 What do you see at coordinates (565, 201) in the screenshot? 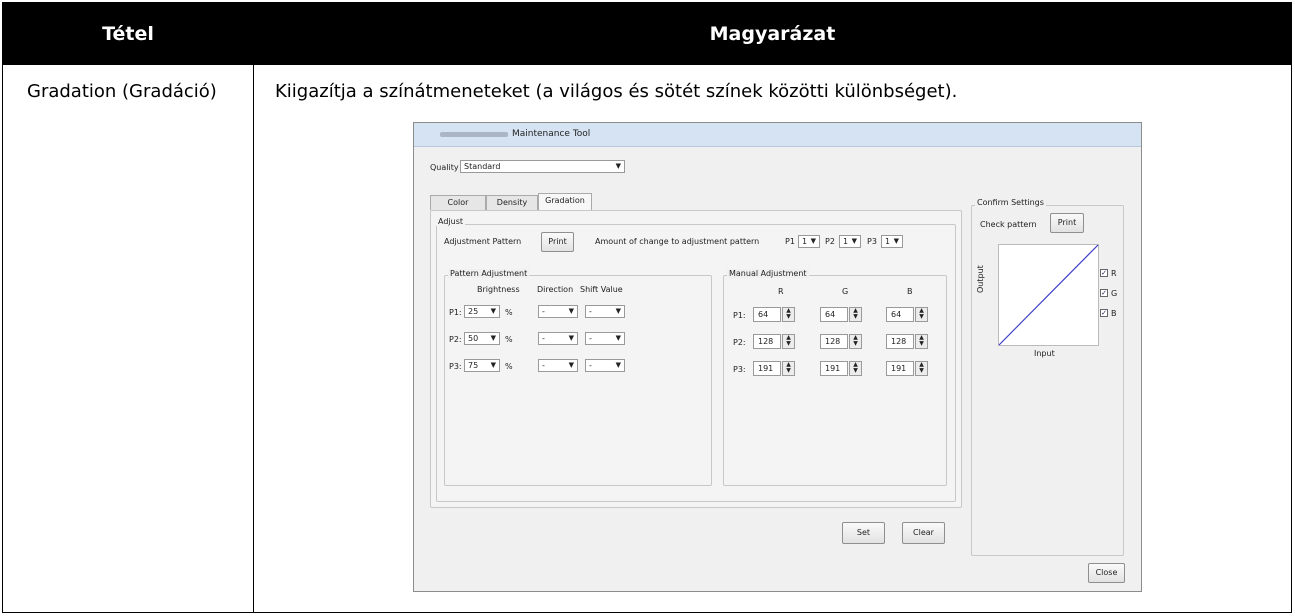
I see `tab-gradation: Gradation` at bounding box center [565, 201].